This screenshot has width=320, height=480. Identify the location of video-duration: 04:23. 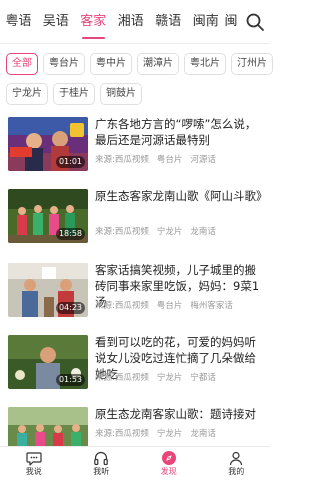
(70, 308).